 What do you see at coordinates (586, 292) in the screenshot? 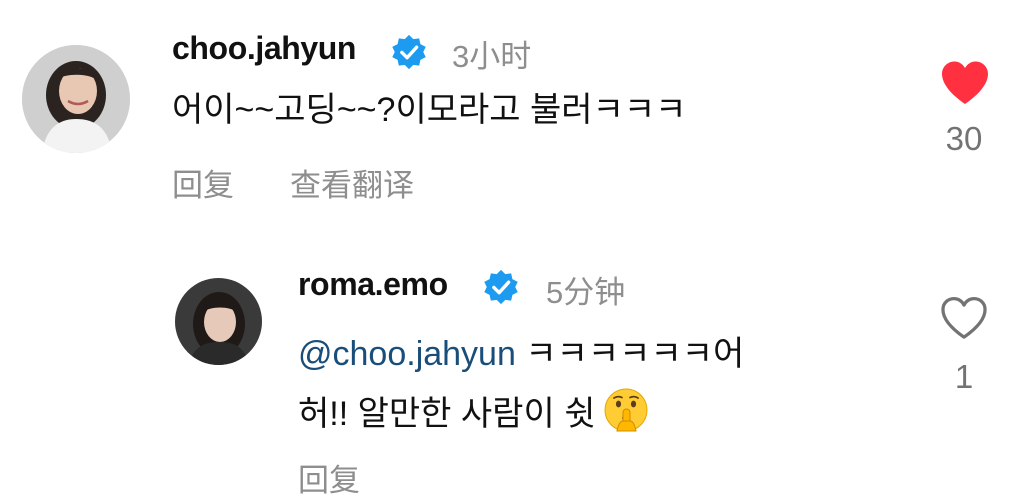
I see `reply-timestamp: 5分钟` at bounding box center [586, 292].